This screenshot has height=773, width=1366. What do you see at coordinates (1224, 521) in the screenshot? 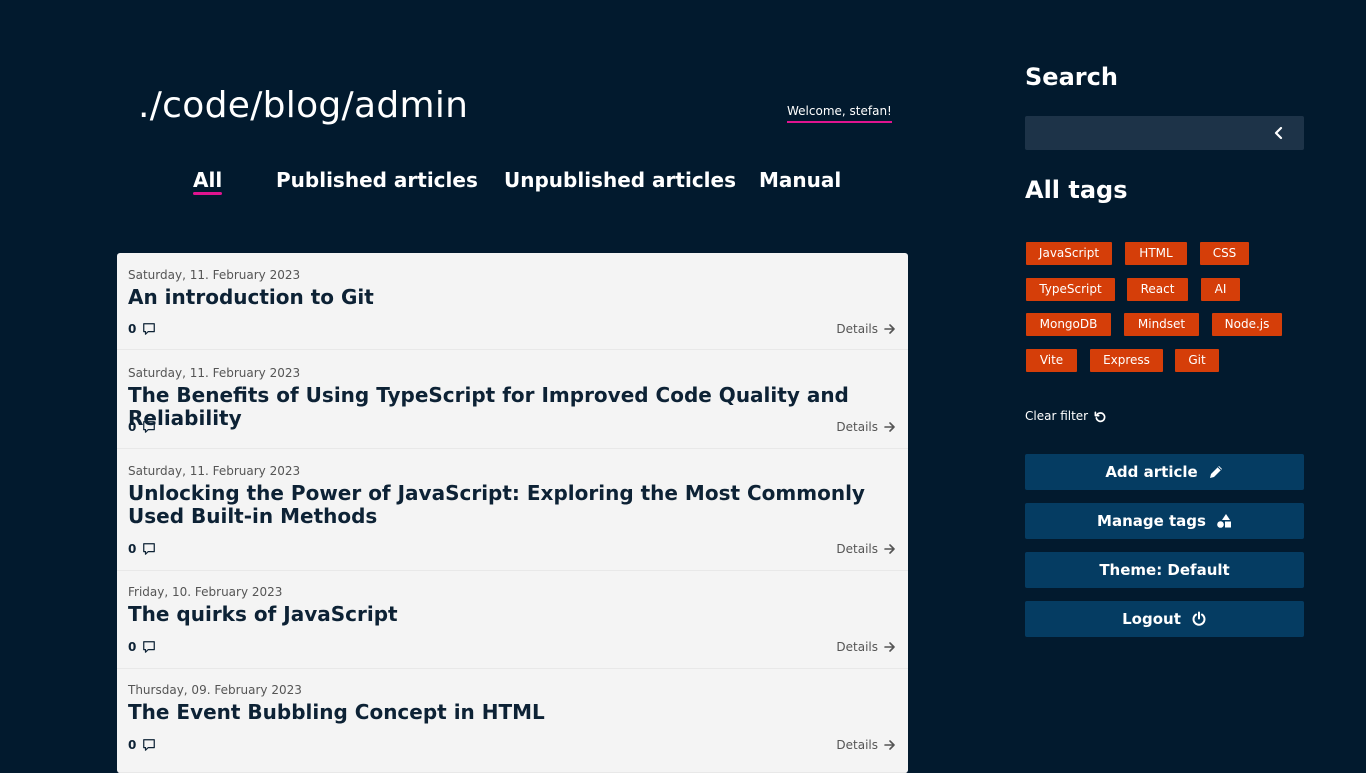
I see `shapes-icon` at bounding box center [1224, 521].